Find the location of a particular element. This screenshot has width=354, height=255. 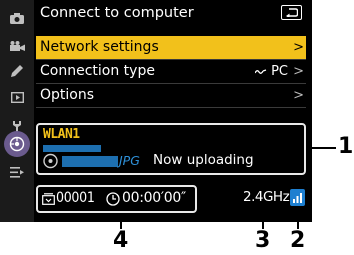

clock-icon is located at coordinates (113, 199).